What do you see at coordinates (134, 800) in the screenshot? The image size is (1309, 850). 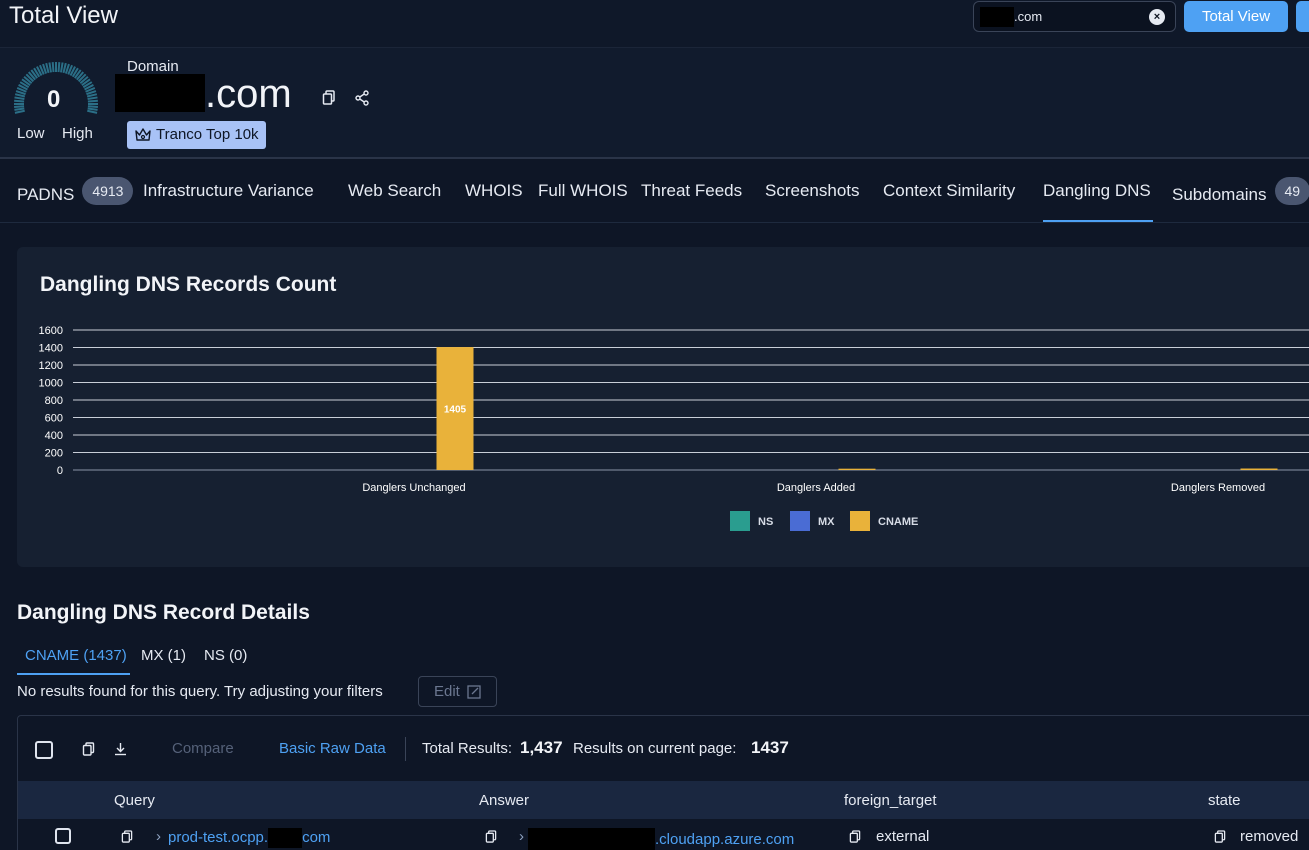 I see `column-header-query: Query` at bounding box center [134, 800].